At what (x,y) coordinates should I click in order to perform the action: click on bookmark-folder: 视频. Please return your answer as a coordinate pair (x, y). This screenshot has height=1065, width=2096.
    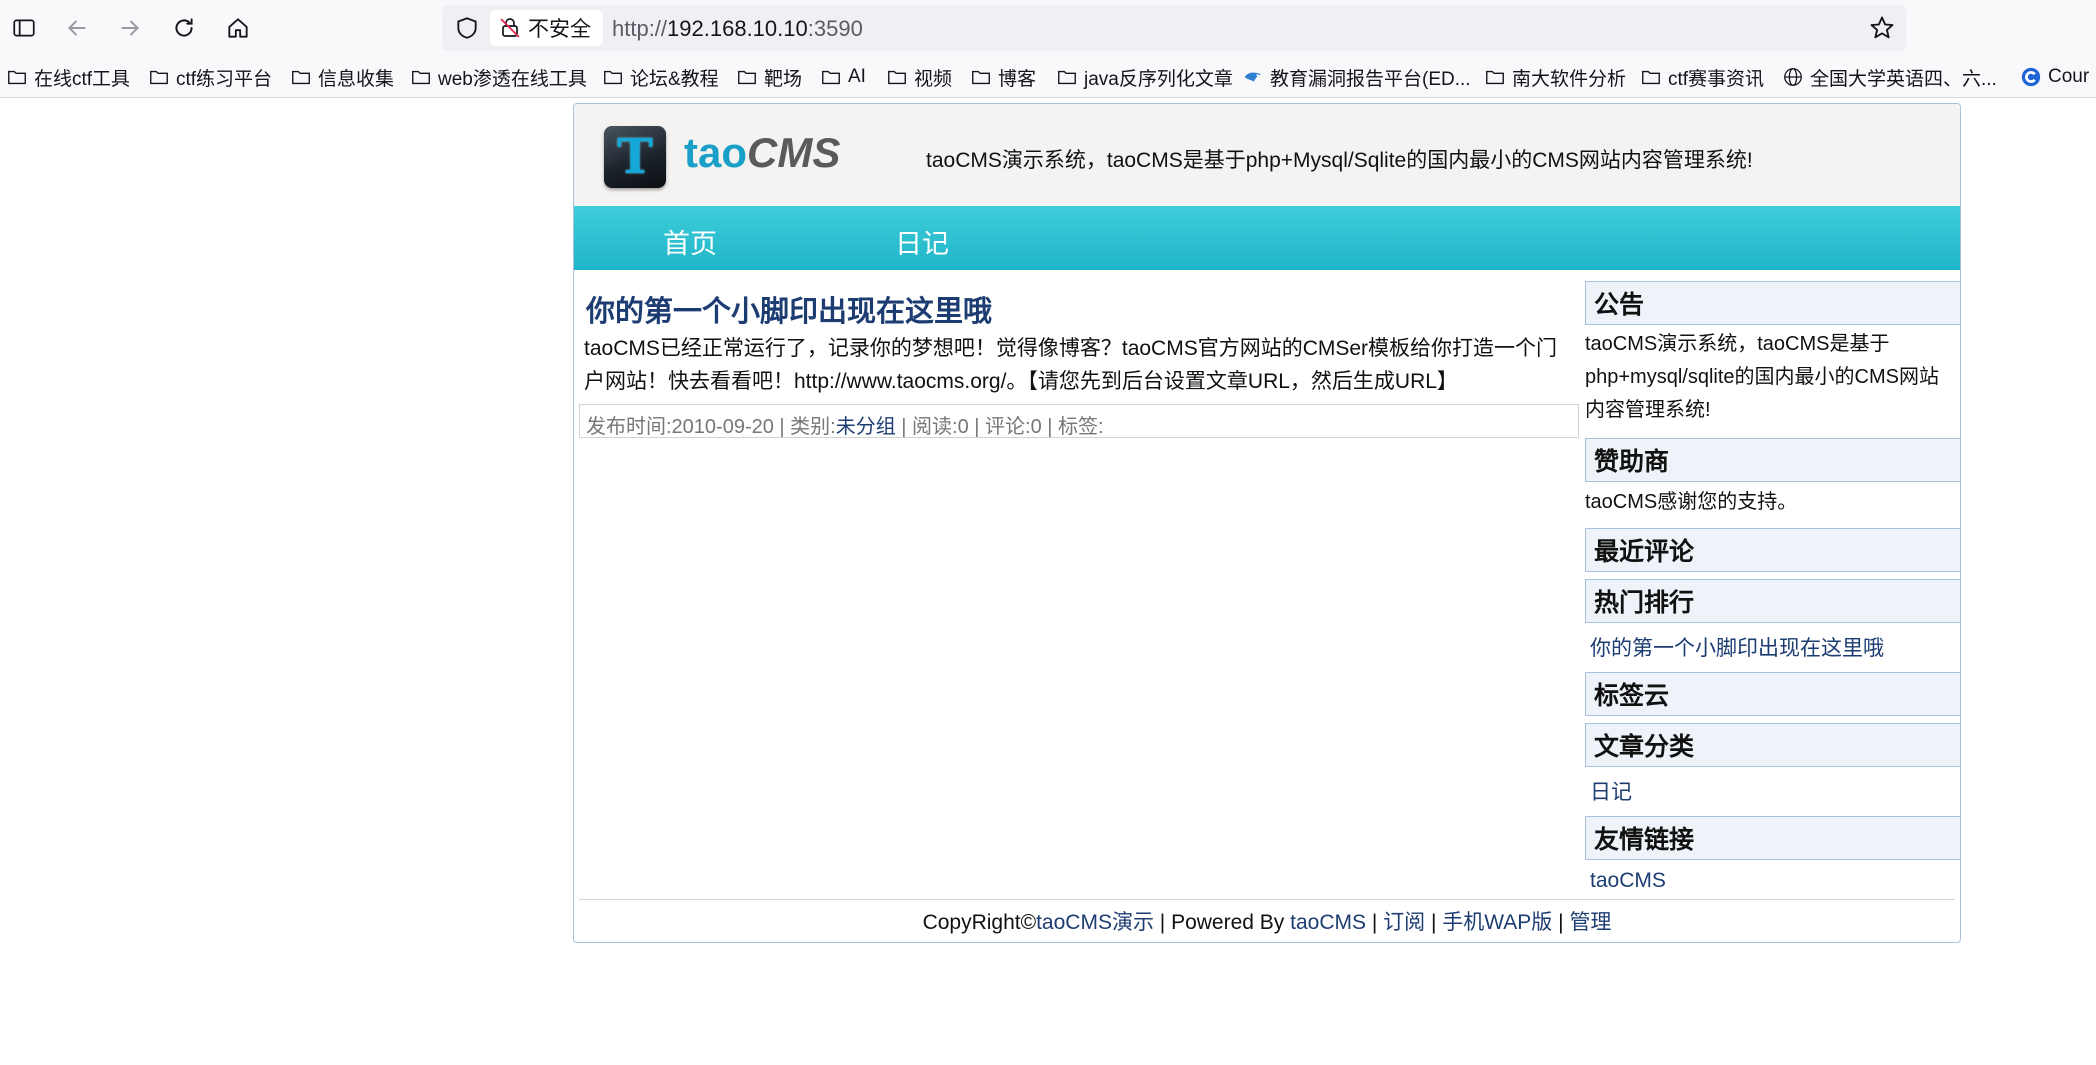
    Looking at the image, I should click on (919, 77).